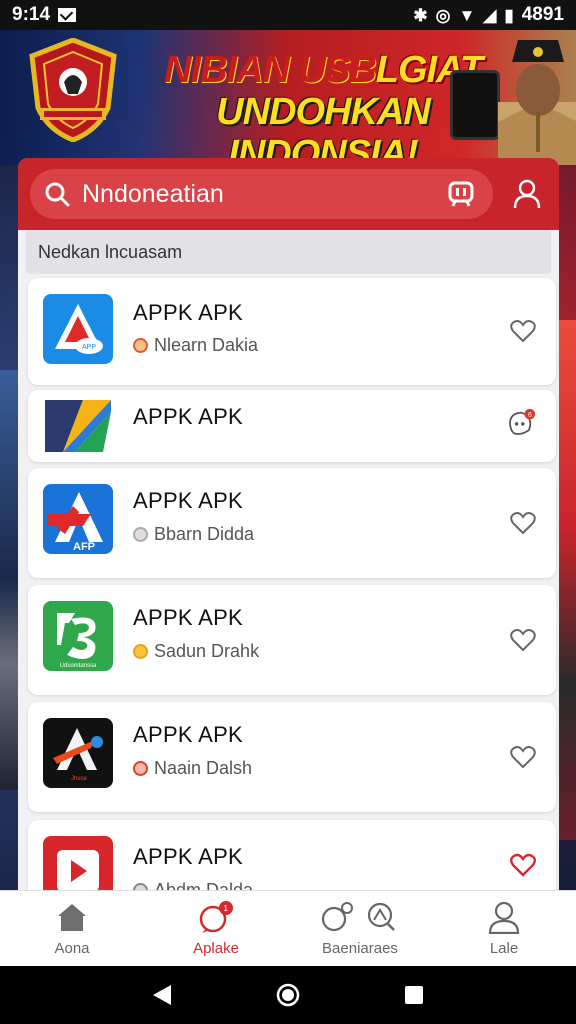 This screenshot has height=1024, width=576. Describe the element at coordinates (323, 127) in the screenshot. I see `banner-line-2: UNDOHKAN INDONSIA!` at that location.